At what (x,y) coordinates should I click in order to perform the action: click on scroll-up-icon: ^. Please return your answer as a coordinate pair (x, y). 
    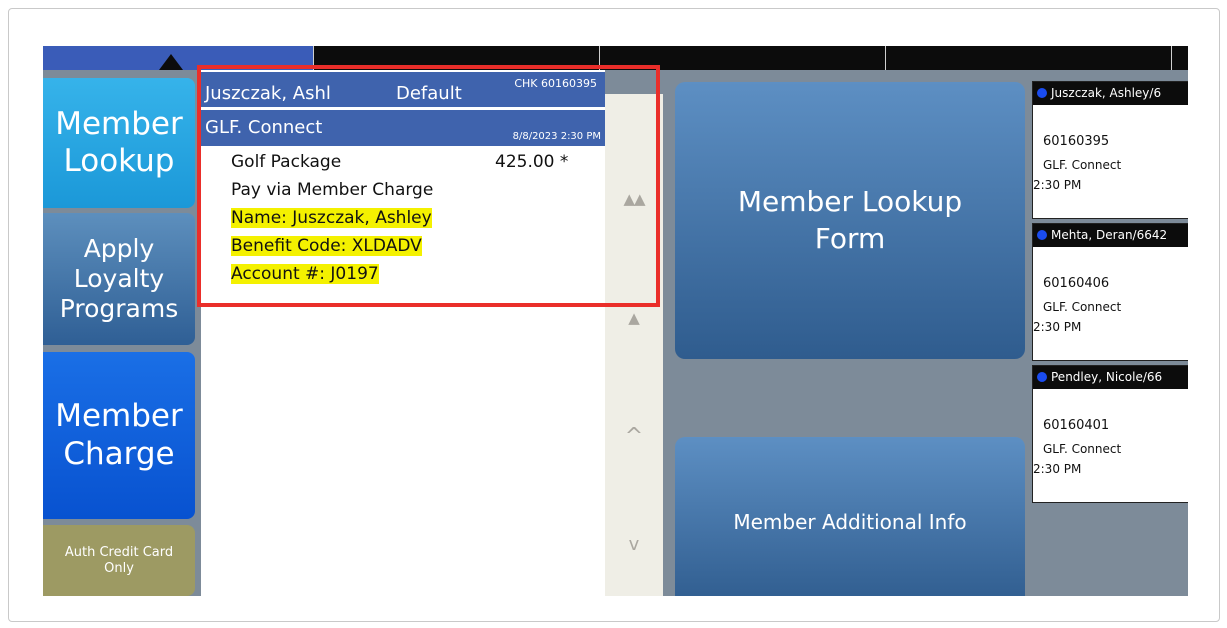
    Looking at the image, I should click on (634, 436).